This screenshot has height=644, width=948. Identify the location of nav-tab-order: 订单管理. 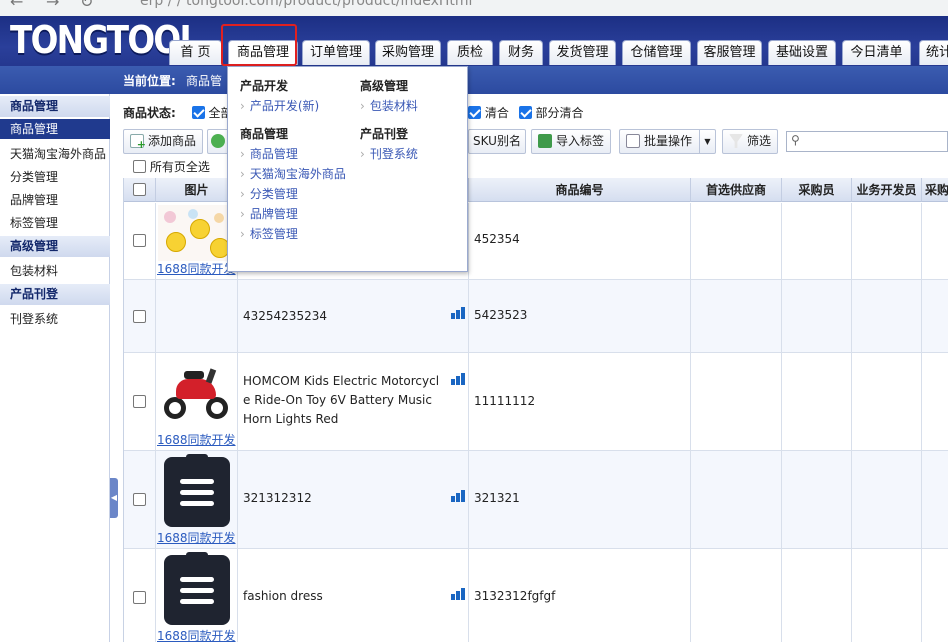
(336, 52).